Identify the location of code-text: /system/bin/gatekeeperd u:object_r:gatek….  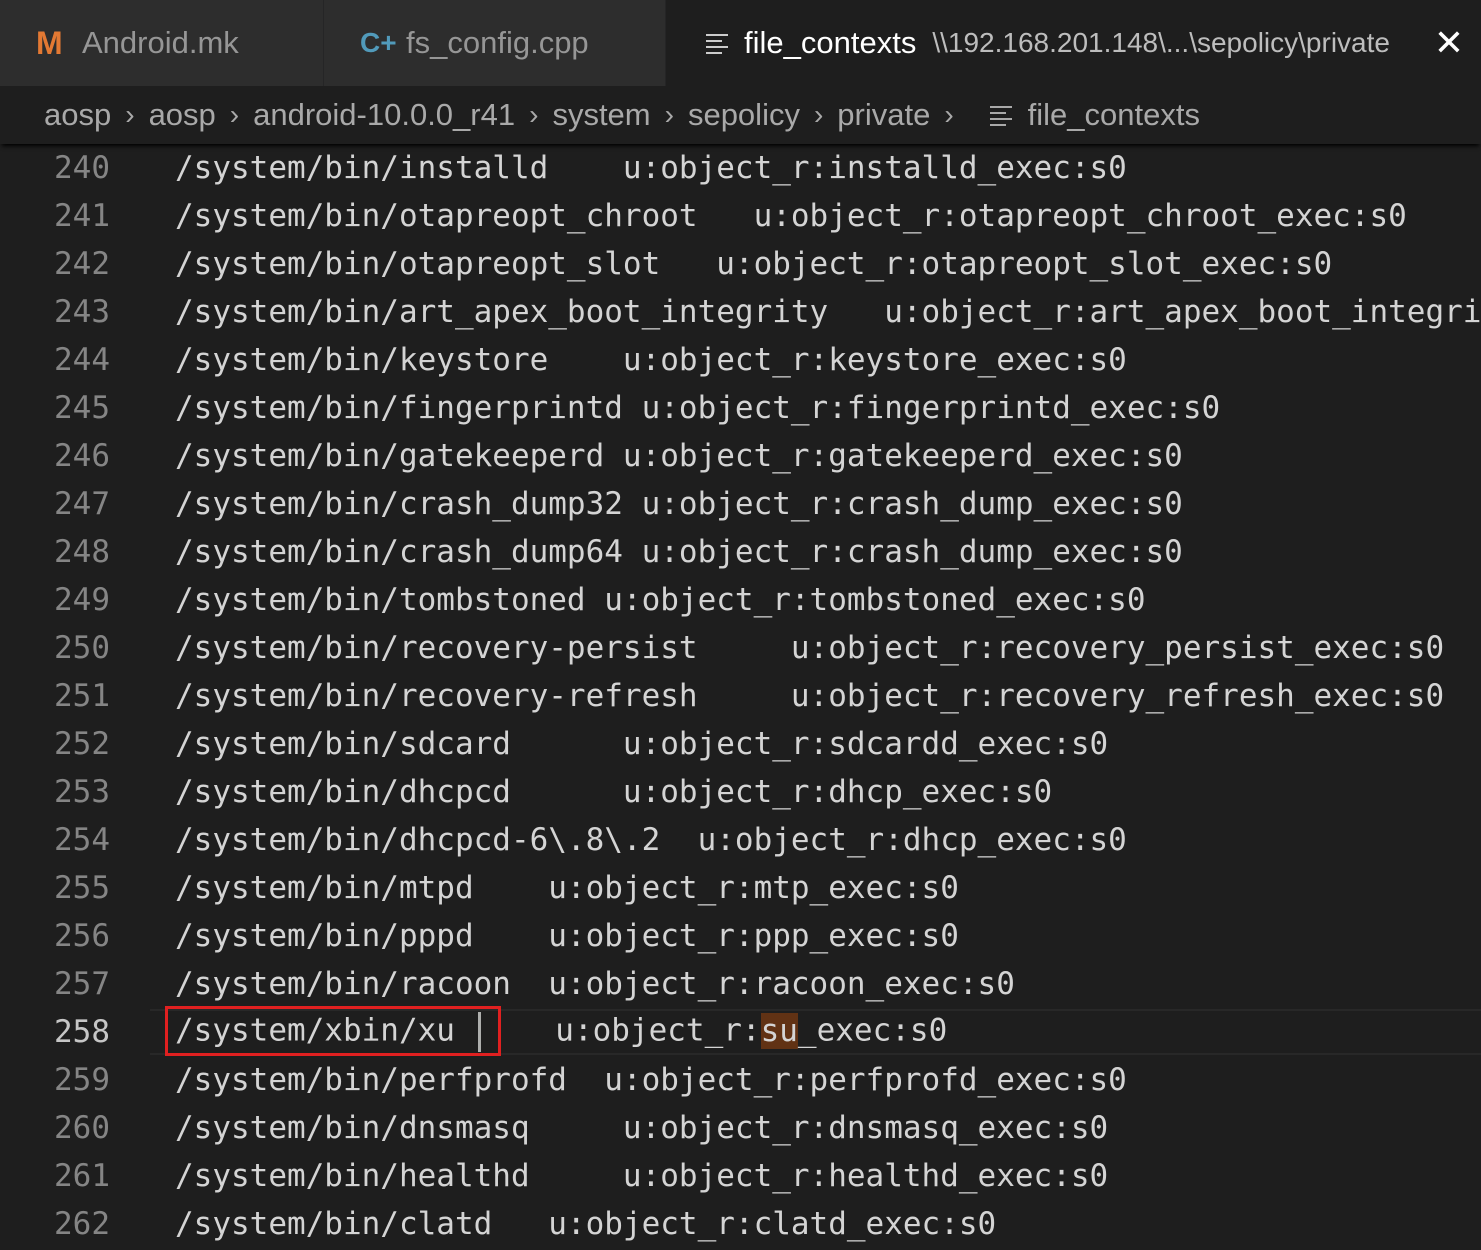
(679, 456).